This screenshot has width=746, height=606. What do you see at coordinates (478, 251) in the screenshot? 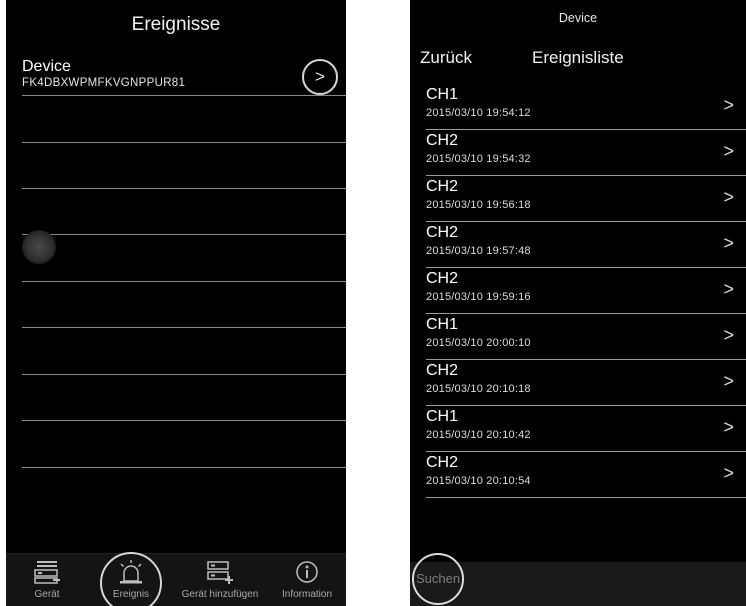
I see `event-timestamp: 2015/03/10 19:57:48` at bounding box center [478, 251].